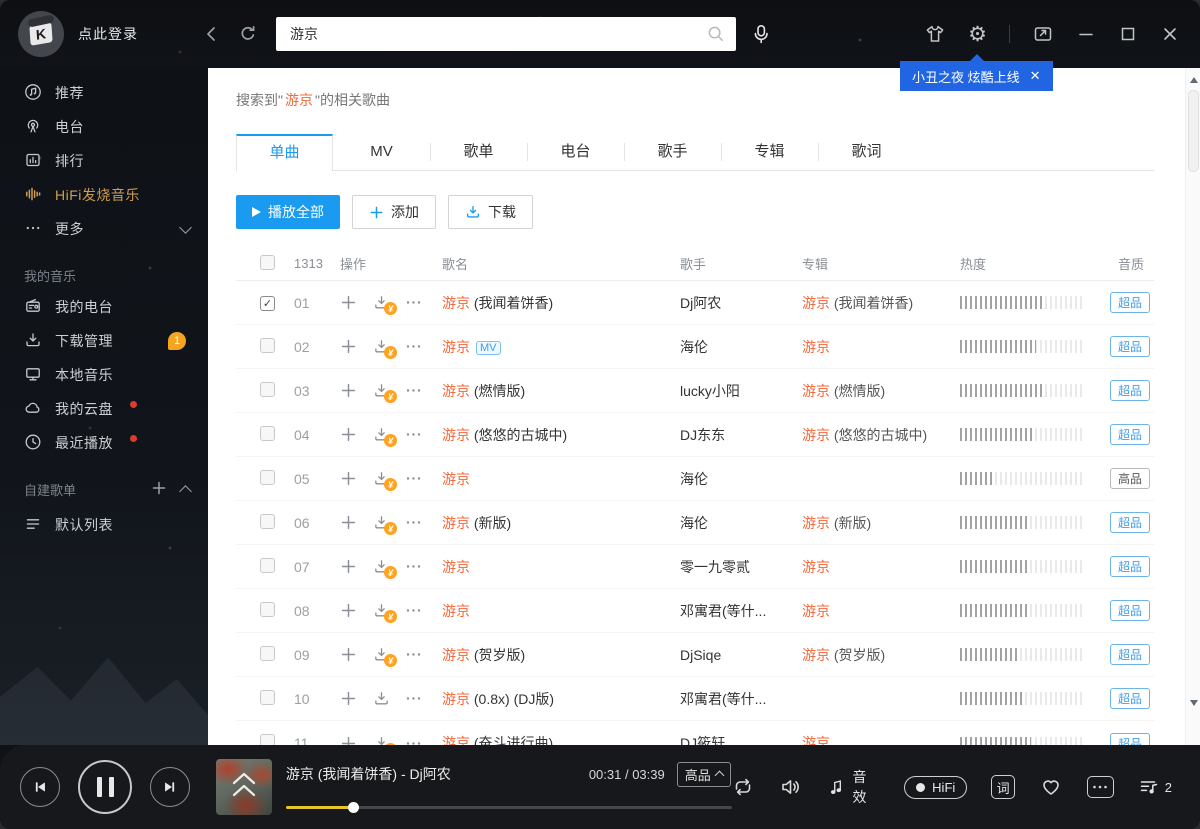 The height and width of the screenshot is (829, 1200). I want to click on song-rest: (我闻着饼香), so click(511, 303).